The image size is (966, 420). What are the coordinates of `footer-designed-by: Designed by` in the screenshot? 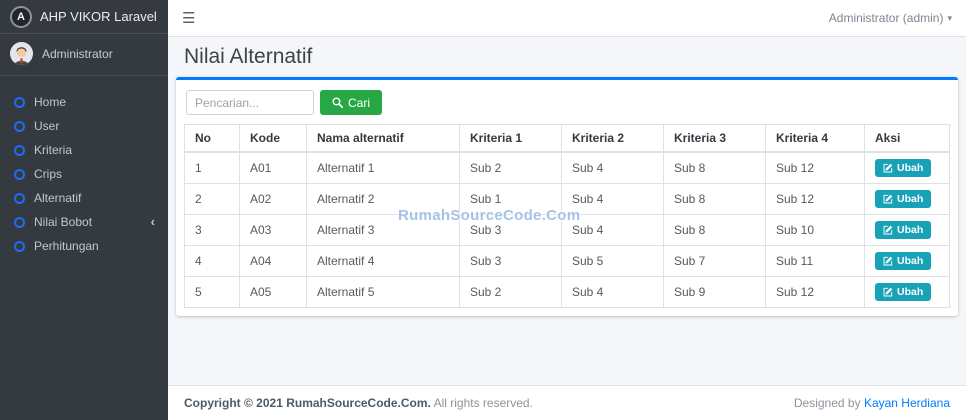 It's located at (827, 403).